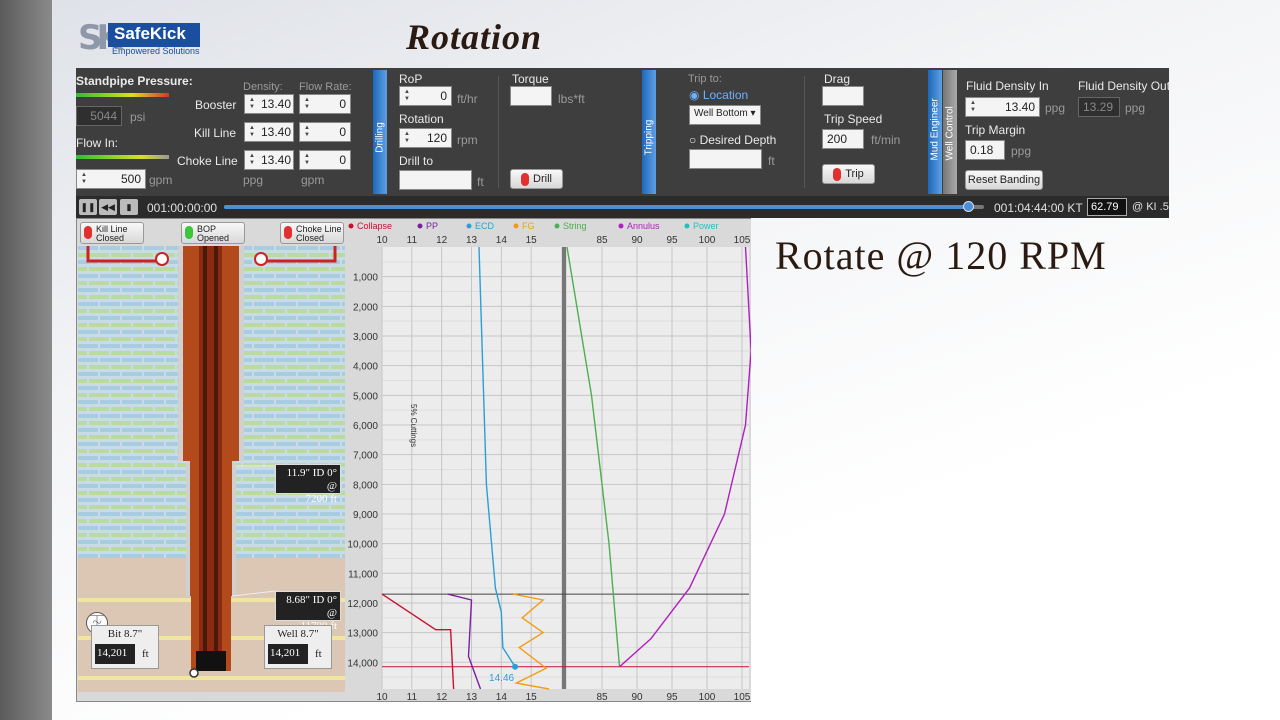 The height and width of the screenshot is (720, 1280). What do you see at coordinates (502, 240) in the screenshot?
I see `x-tick-label-top: 14` at bounding box center [502, 240].